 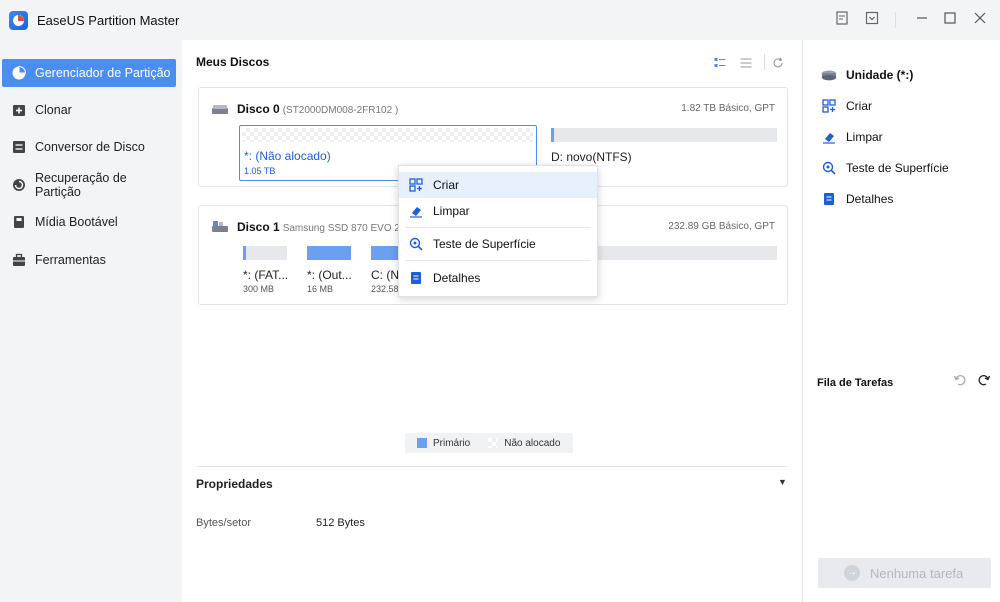 What do you see at coordinates (19, 222) in the screenshot?
I see `bootable-media-icon` at bounding box center [19, 222].